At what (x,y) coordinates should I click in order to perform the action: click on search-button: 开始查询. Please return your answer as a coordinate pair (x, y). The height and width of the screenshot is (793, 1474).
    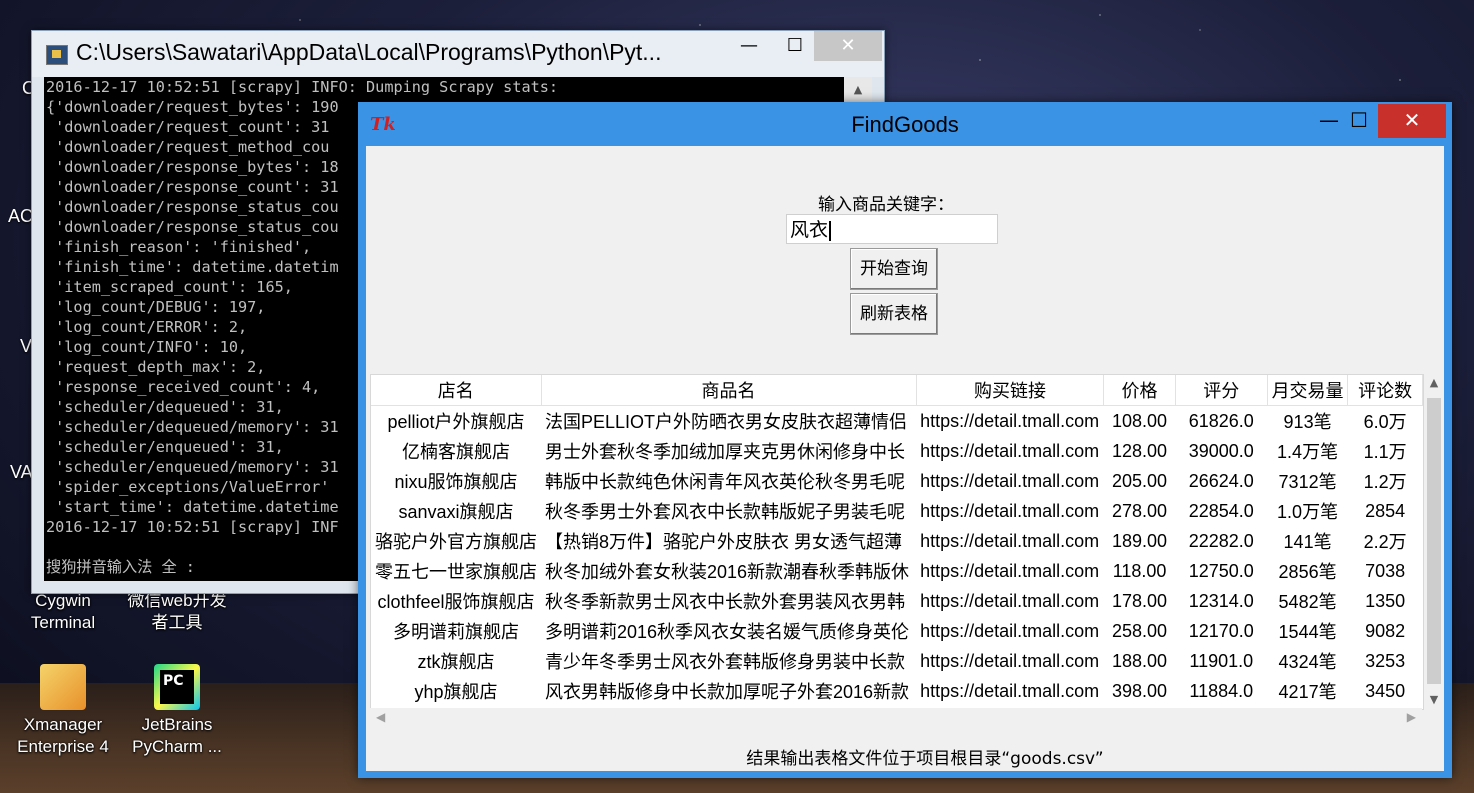
    Looking at the image, I should click on (894, 269).